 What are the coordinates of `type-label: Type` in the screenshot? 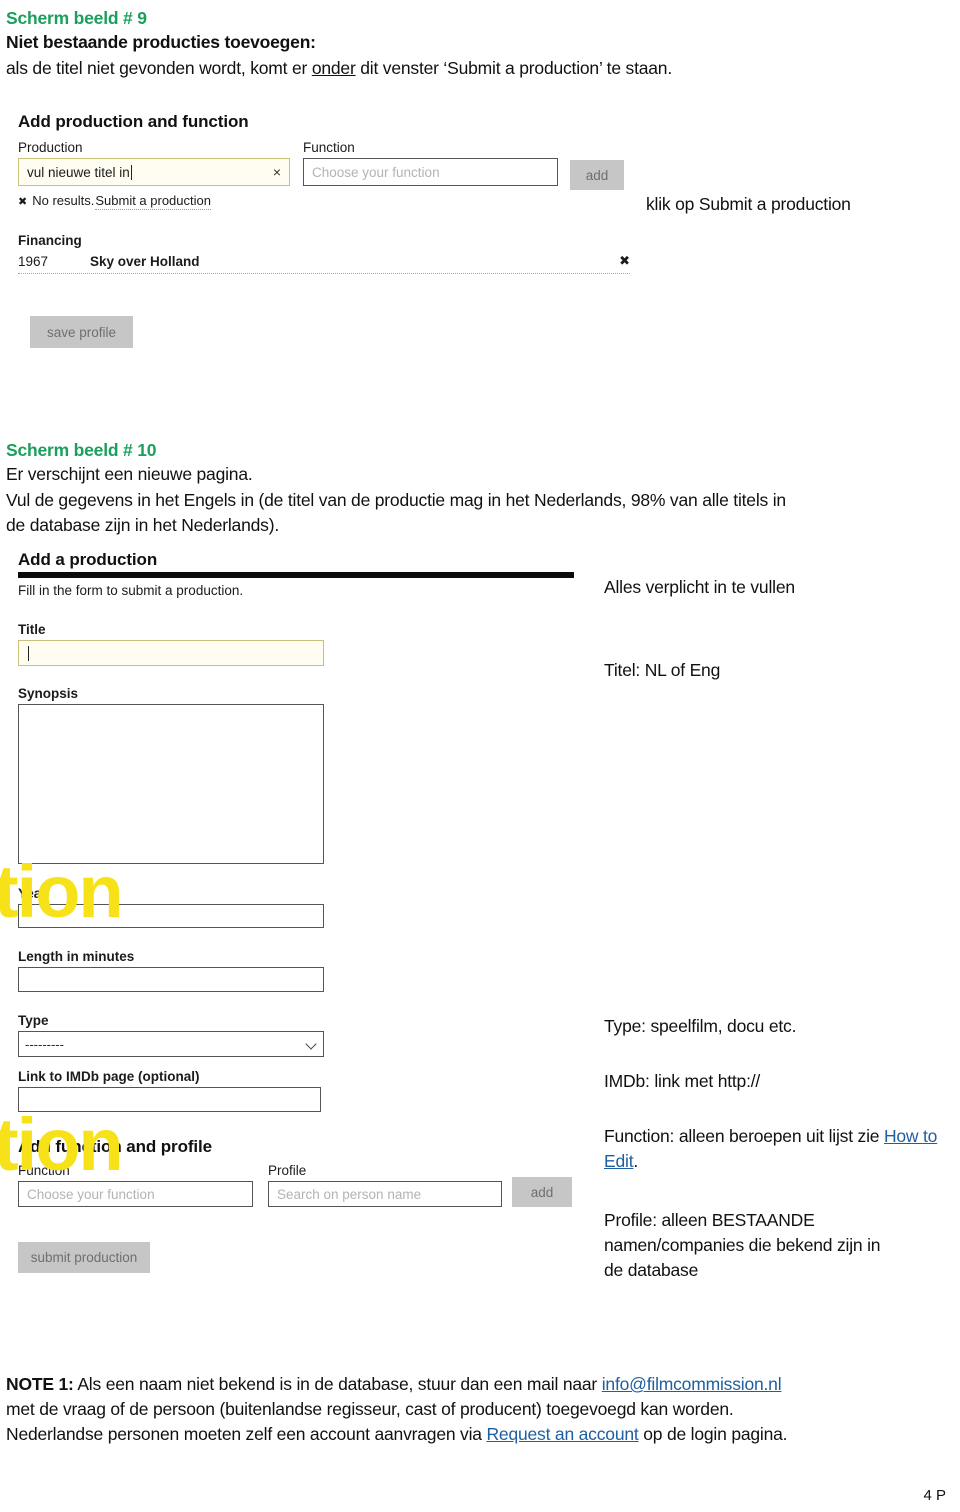 It's located at (33, 1020).